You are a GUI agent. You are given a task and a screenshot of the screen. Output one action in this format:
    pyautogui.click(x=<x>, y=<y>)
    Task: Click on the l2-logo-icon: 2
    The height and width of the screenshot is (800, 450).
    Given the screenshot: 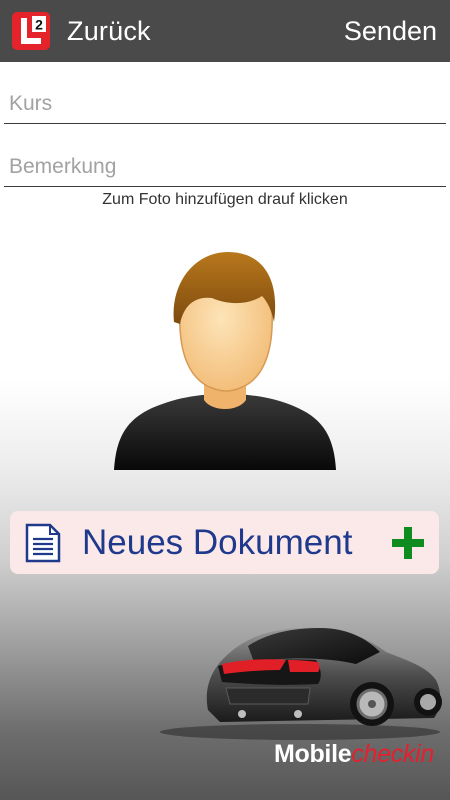 What is the action you would take?
    pyautogui.click(x=31, y=31)
    